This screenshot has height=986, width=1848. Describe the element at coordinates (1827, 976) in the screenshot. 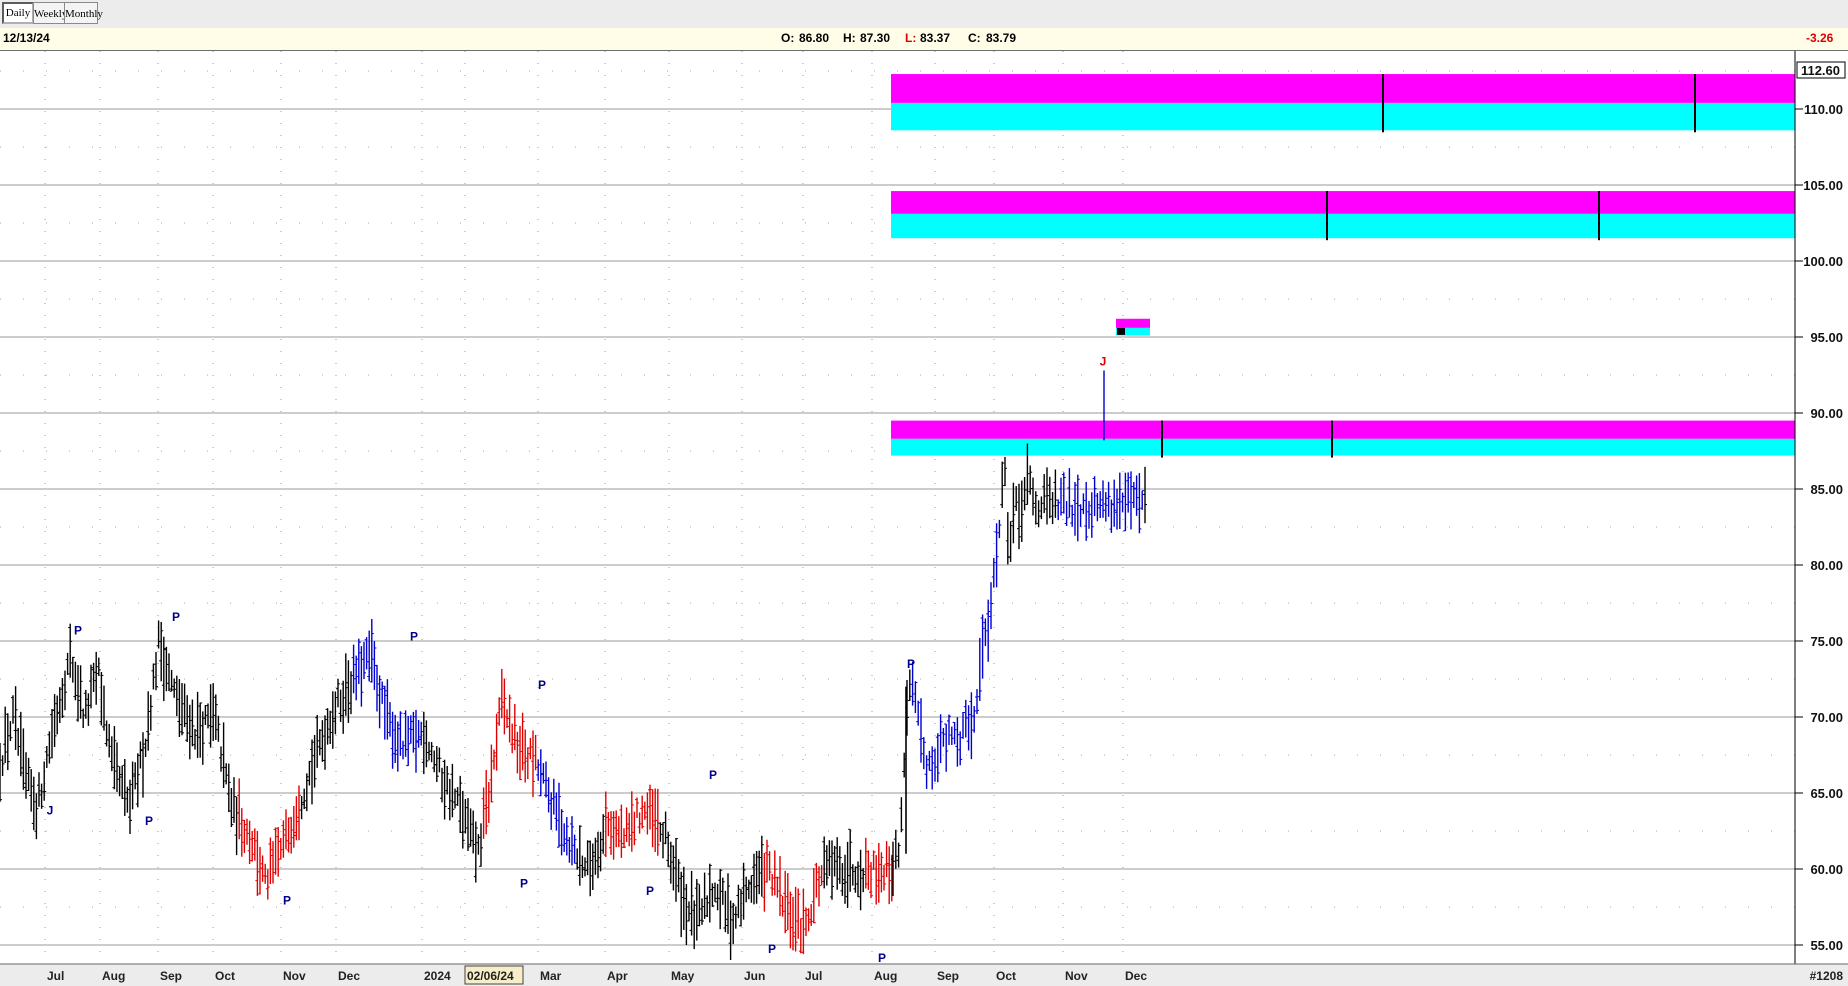

I see `chart-id-label: #1208` at that location.